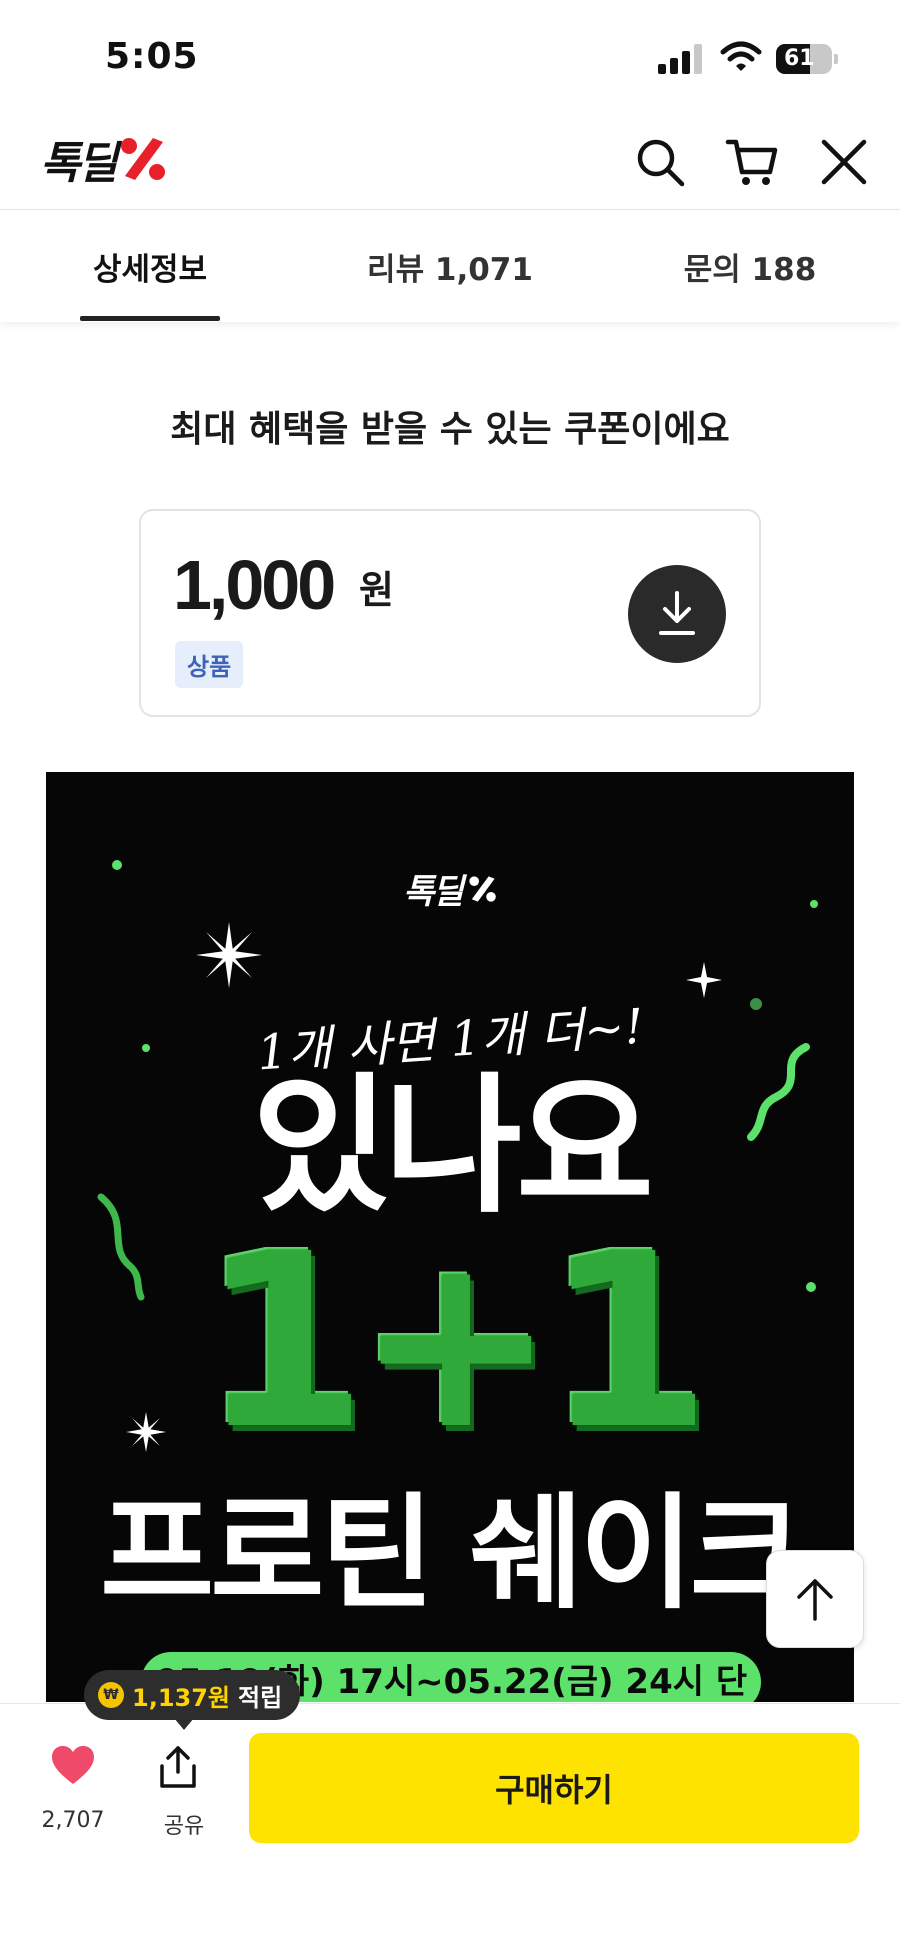  Describe the element at coordinates (229, 955) in the screenshot. I see `sparkle-icon` at that location.